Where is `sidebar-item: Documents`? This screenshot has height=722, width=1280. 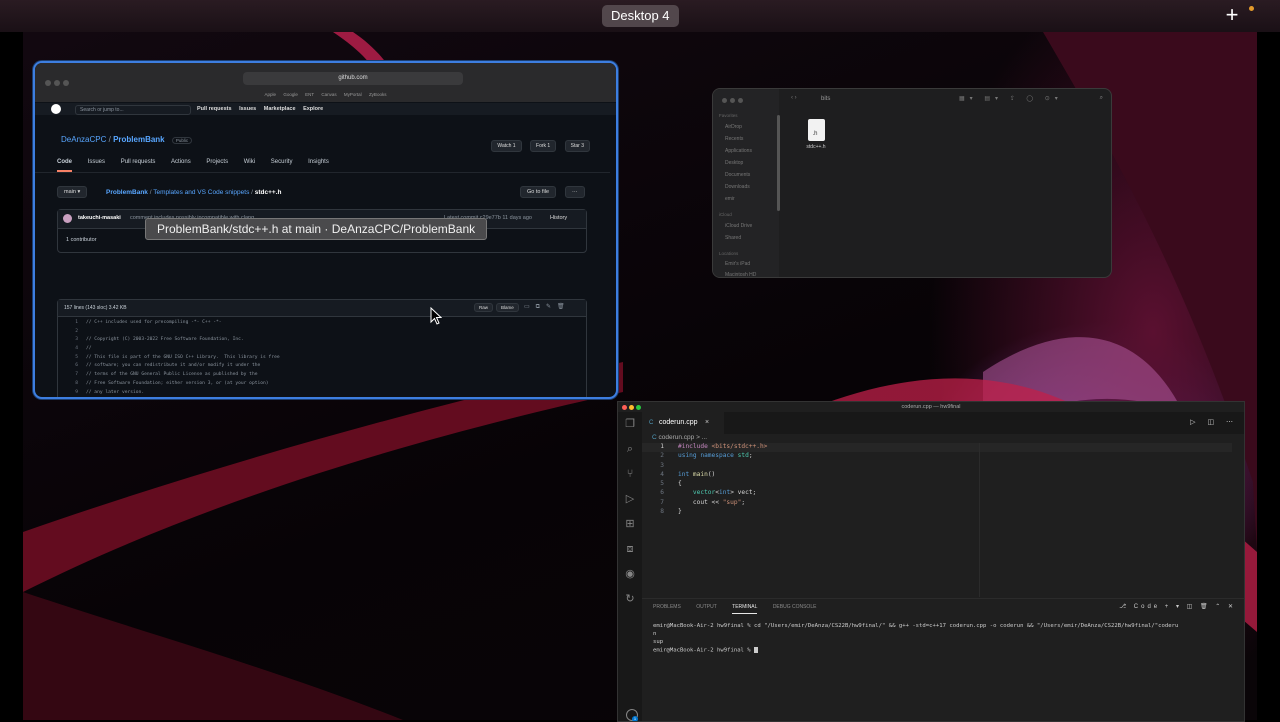 sidebar-item: Documents is located at coordinates (737, 175).